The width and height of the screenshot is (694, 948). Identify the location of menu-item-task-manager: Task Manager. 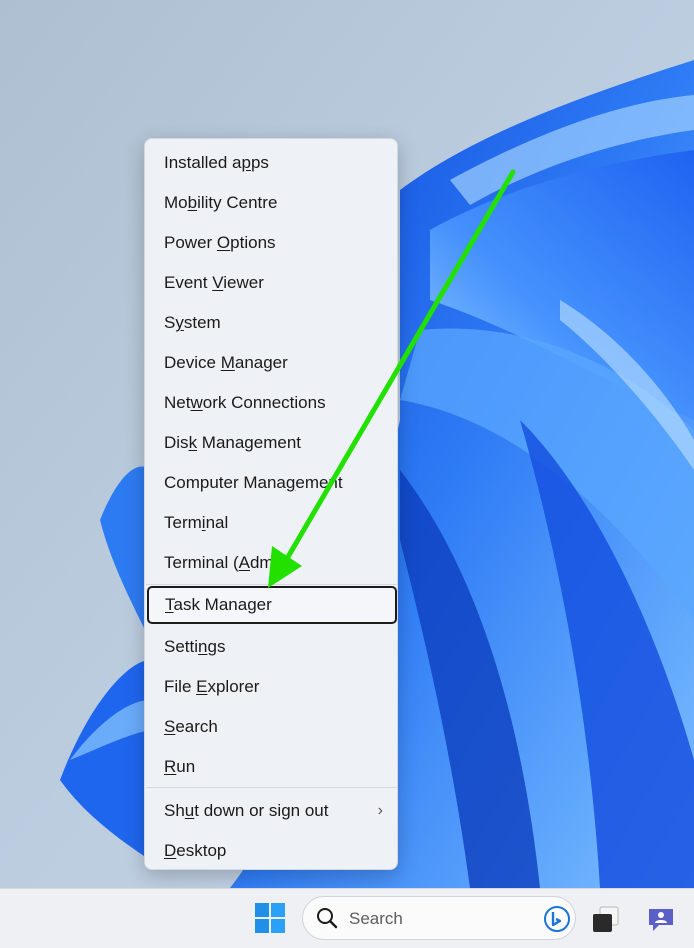
(272, 605).